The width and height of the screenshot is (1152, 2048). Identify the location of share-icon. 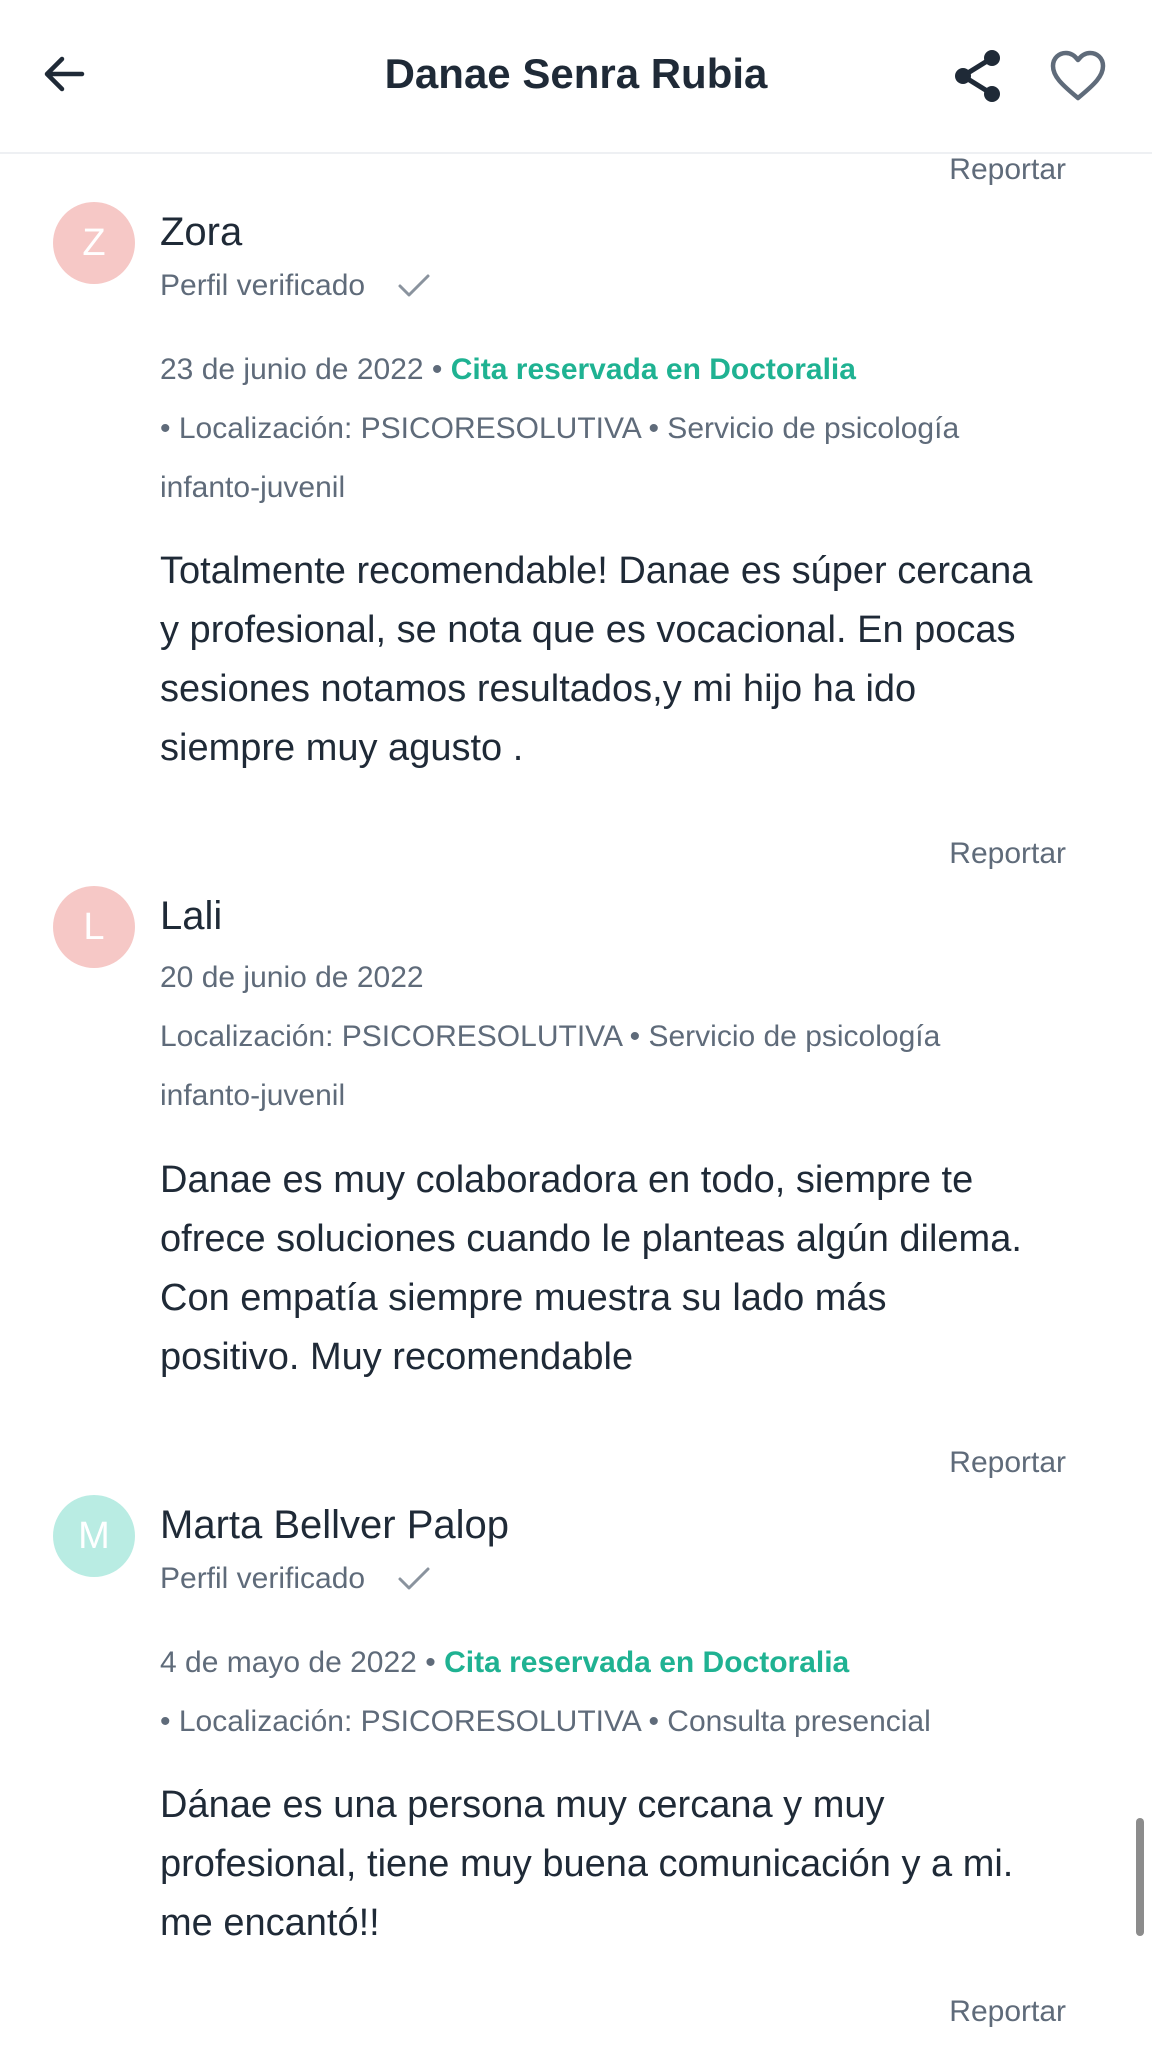
(977, 76).